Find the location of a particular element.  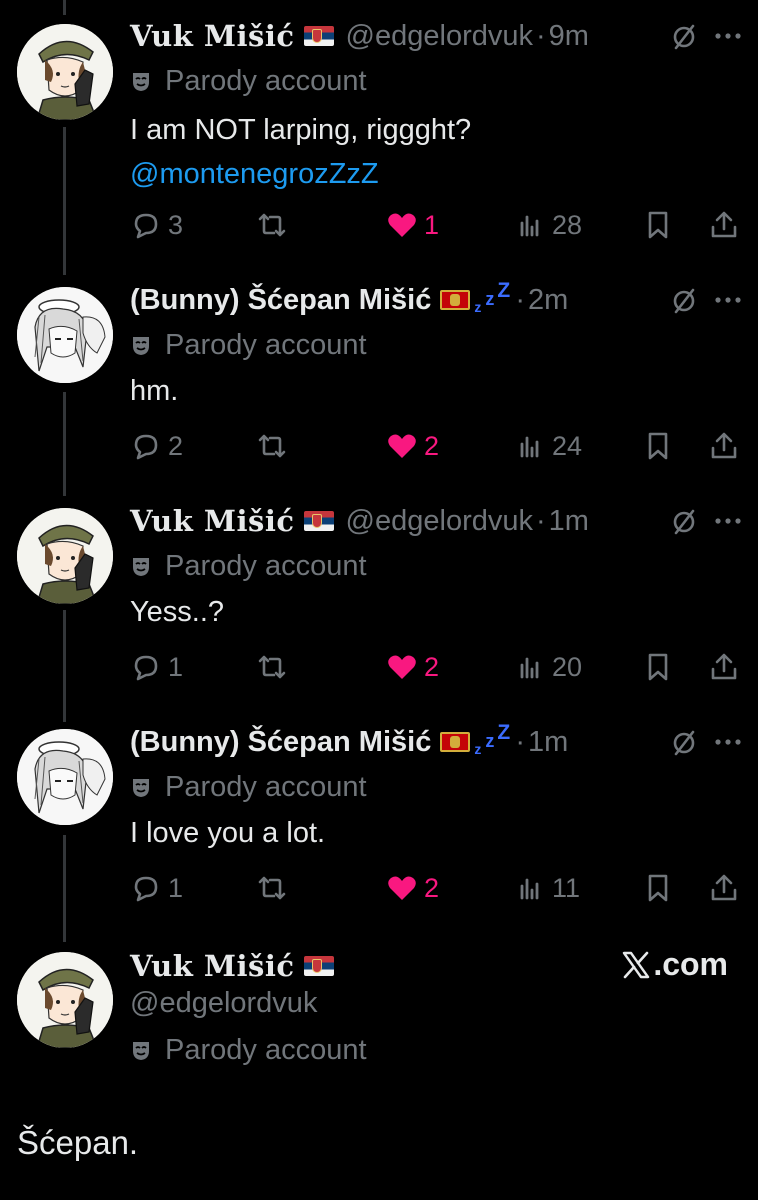

repost-icon is located at coordinates (272, 225).